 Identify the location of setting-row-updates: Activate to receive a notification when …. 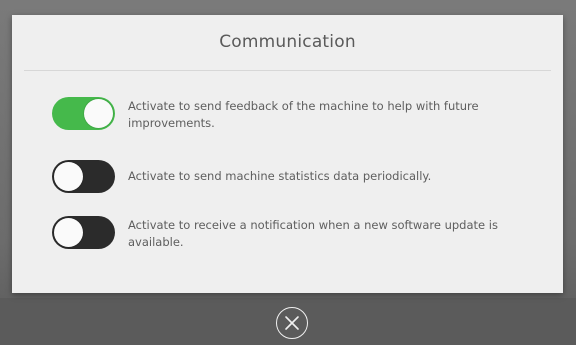
(292, 237).